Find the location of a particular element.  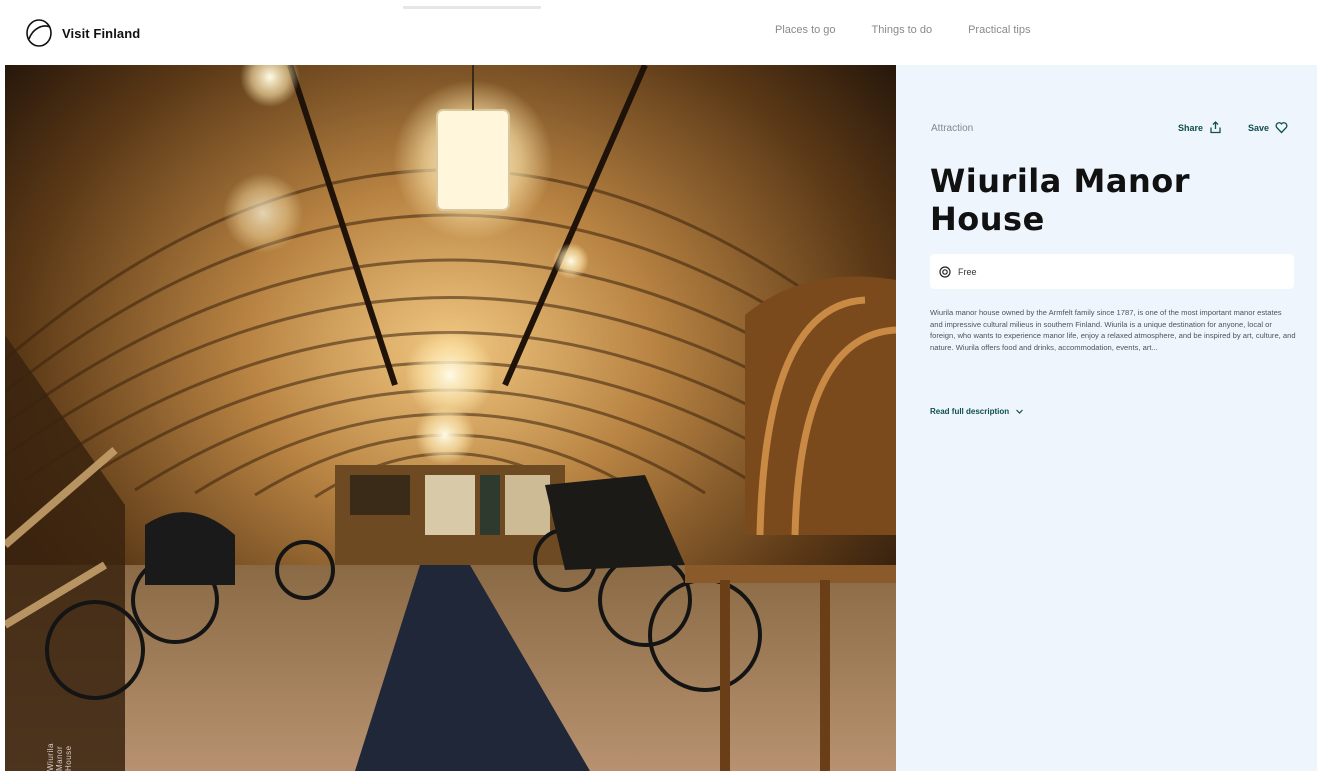

read-full-description-button: Read full description is located at coordinates (977, 411).